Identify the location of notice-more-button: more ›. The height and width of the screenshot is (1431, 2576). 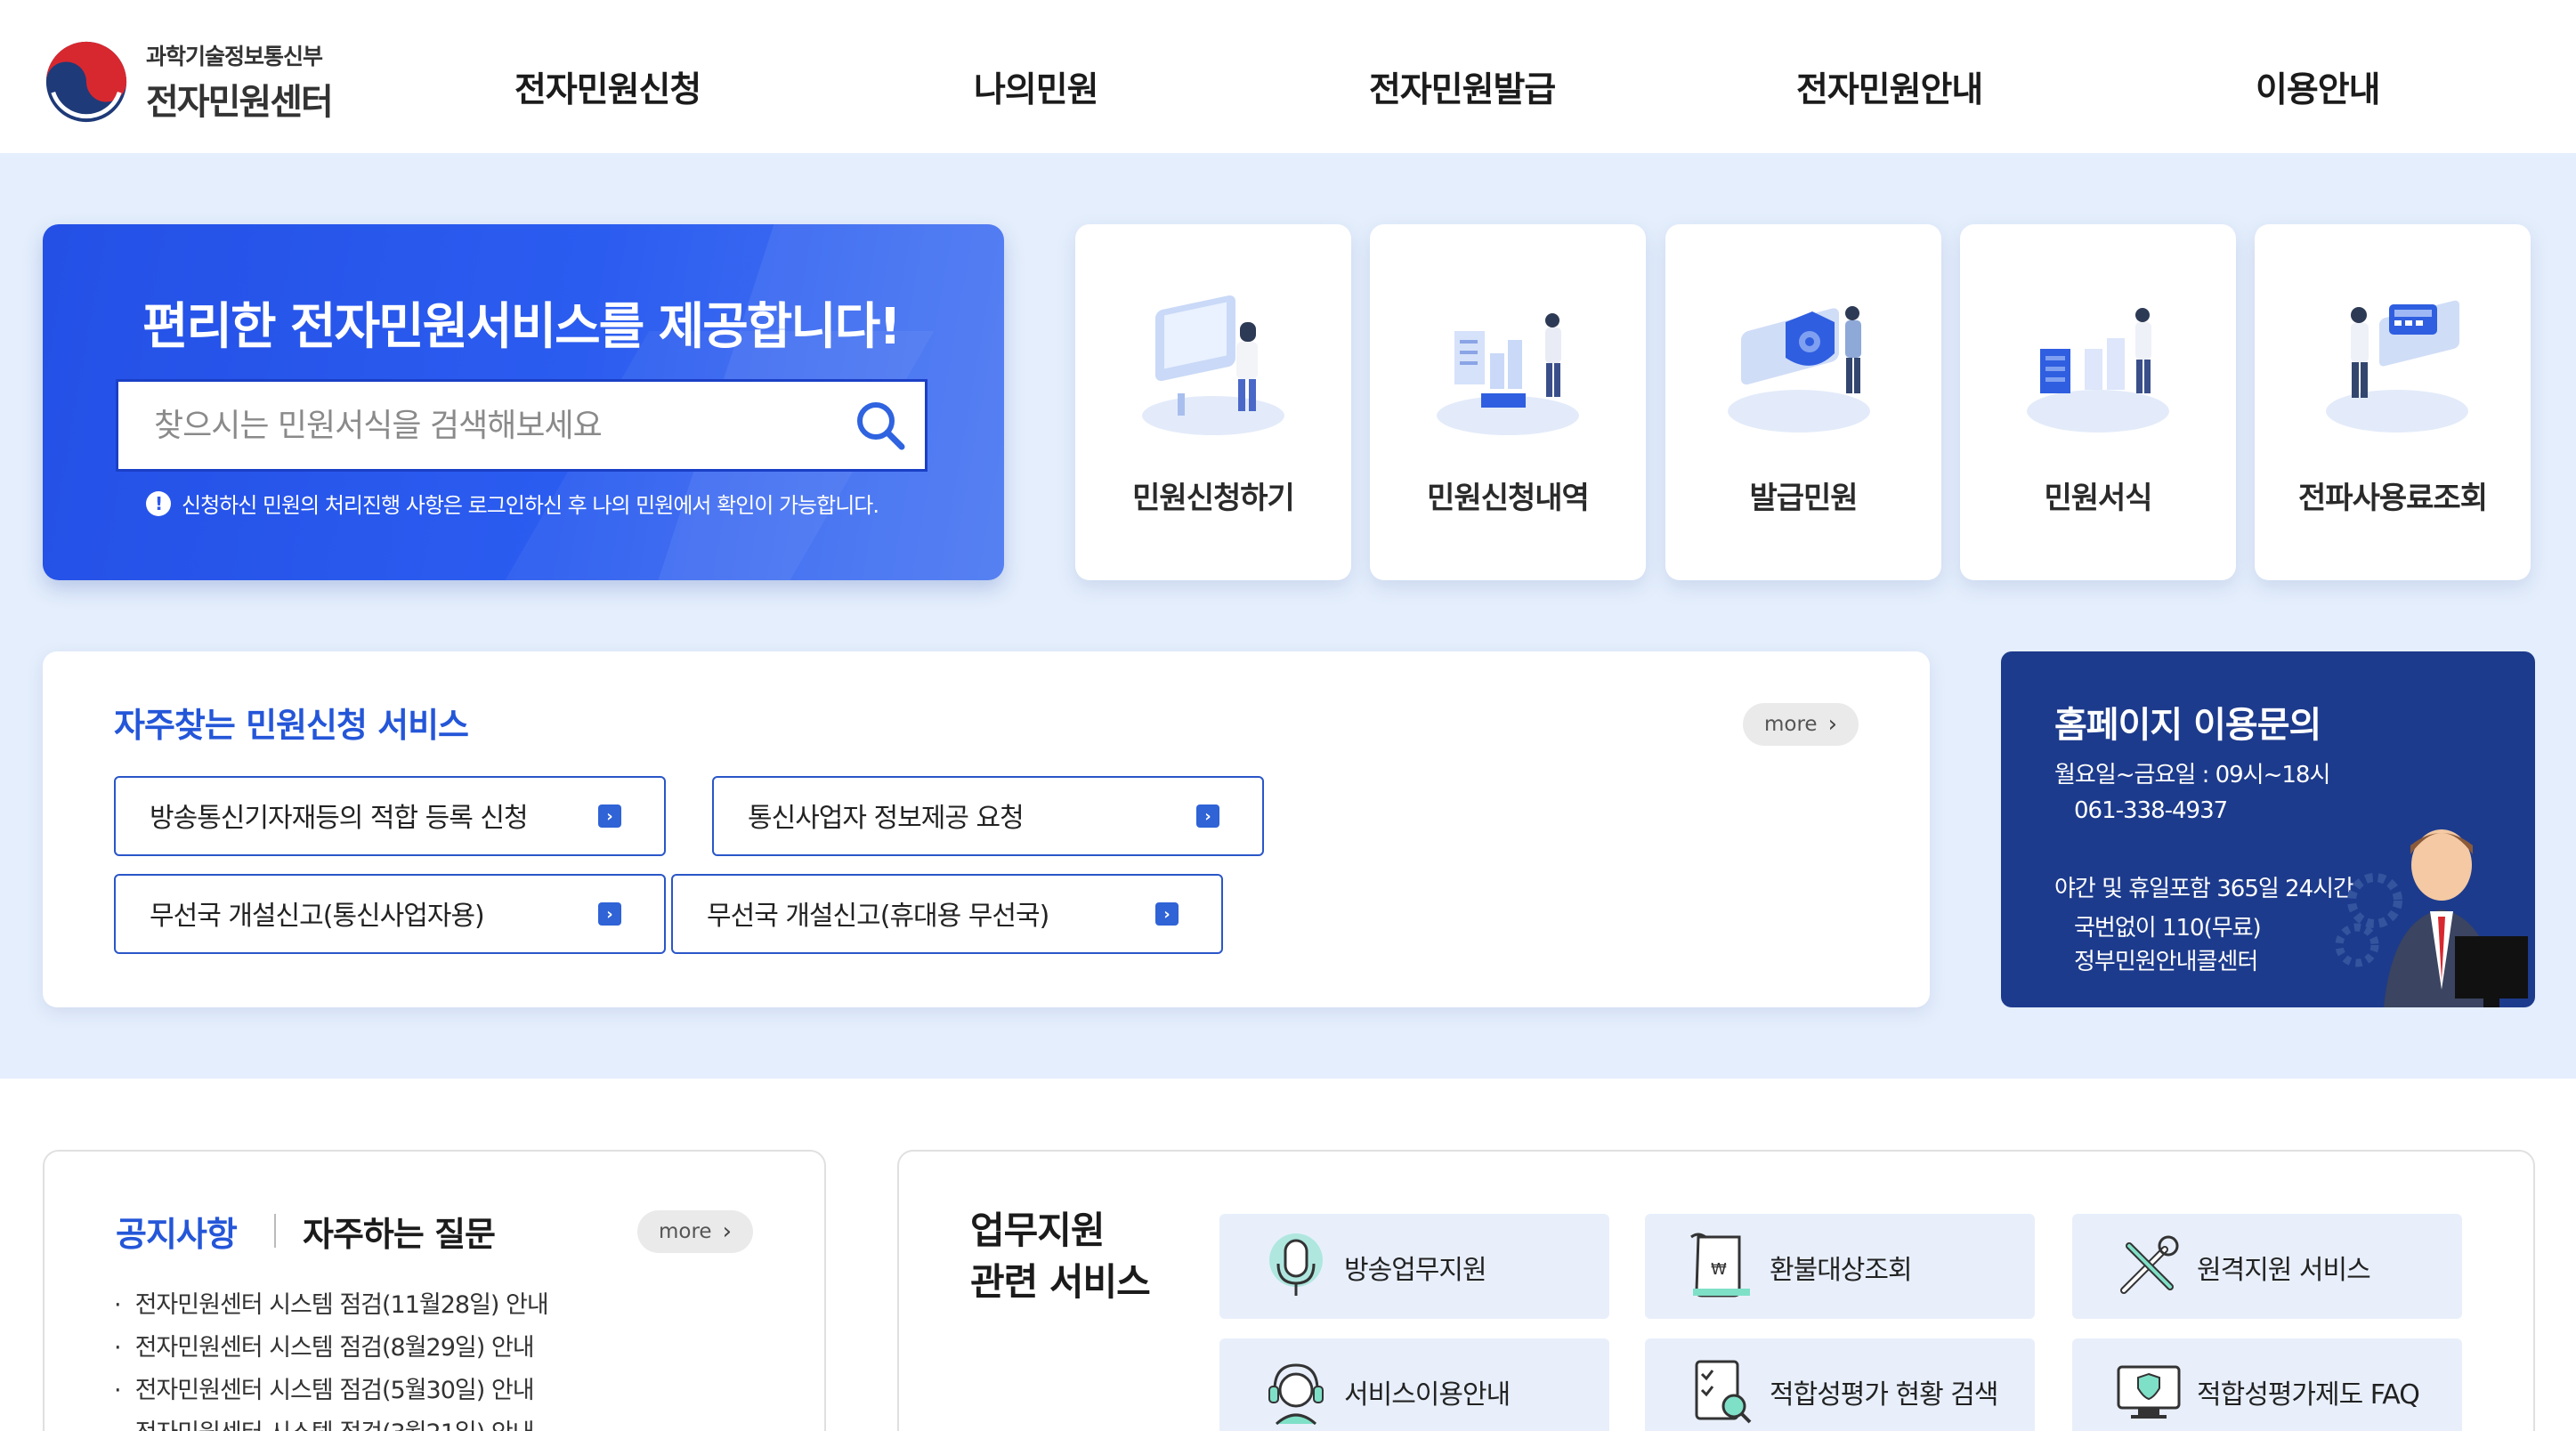
(695, 1232).